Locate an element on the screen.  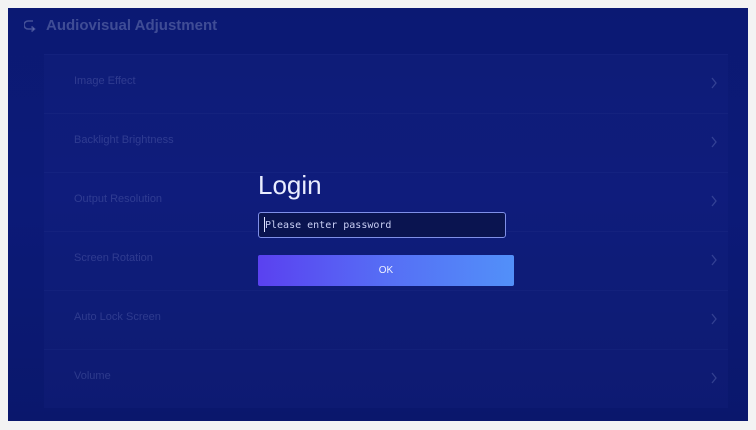
login-dialog: Login OK is located at coordinates (387, 230).